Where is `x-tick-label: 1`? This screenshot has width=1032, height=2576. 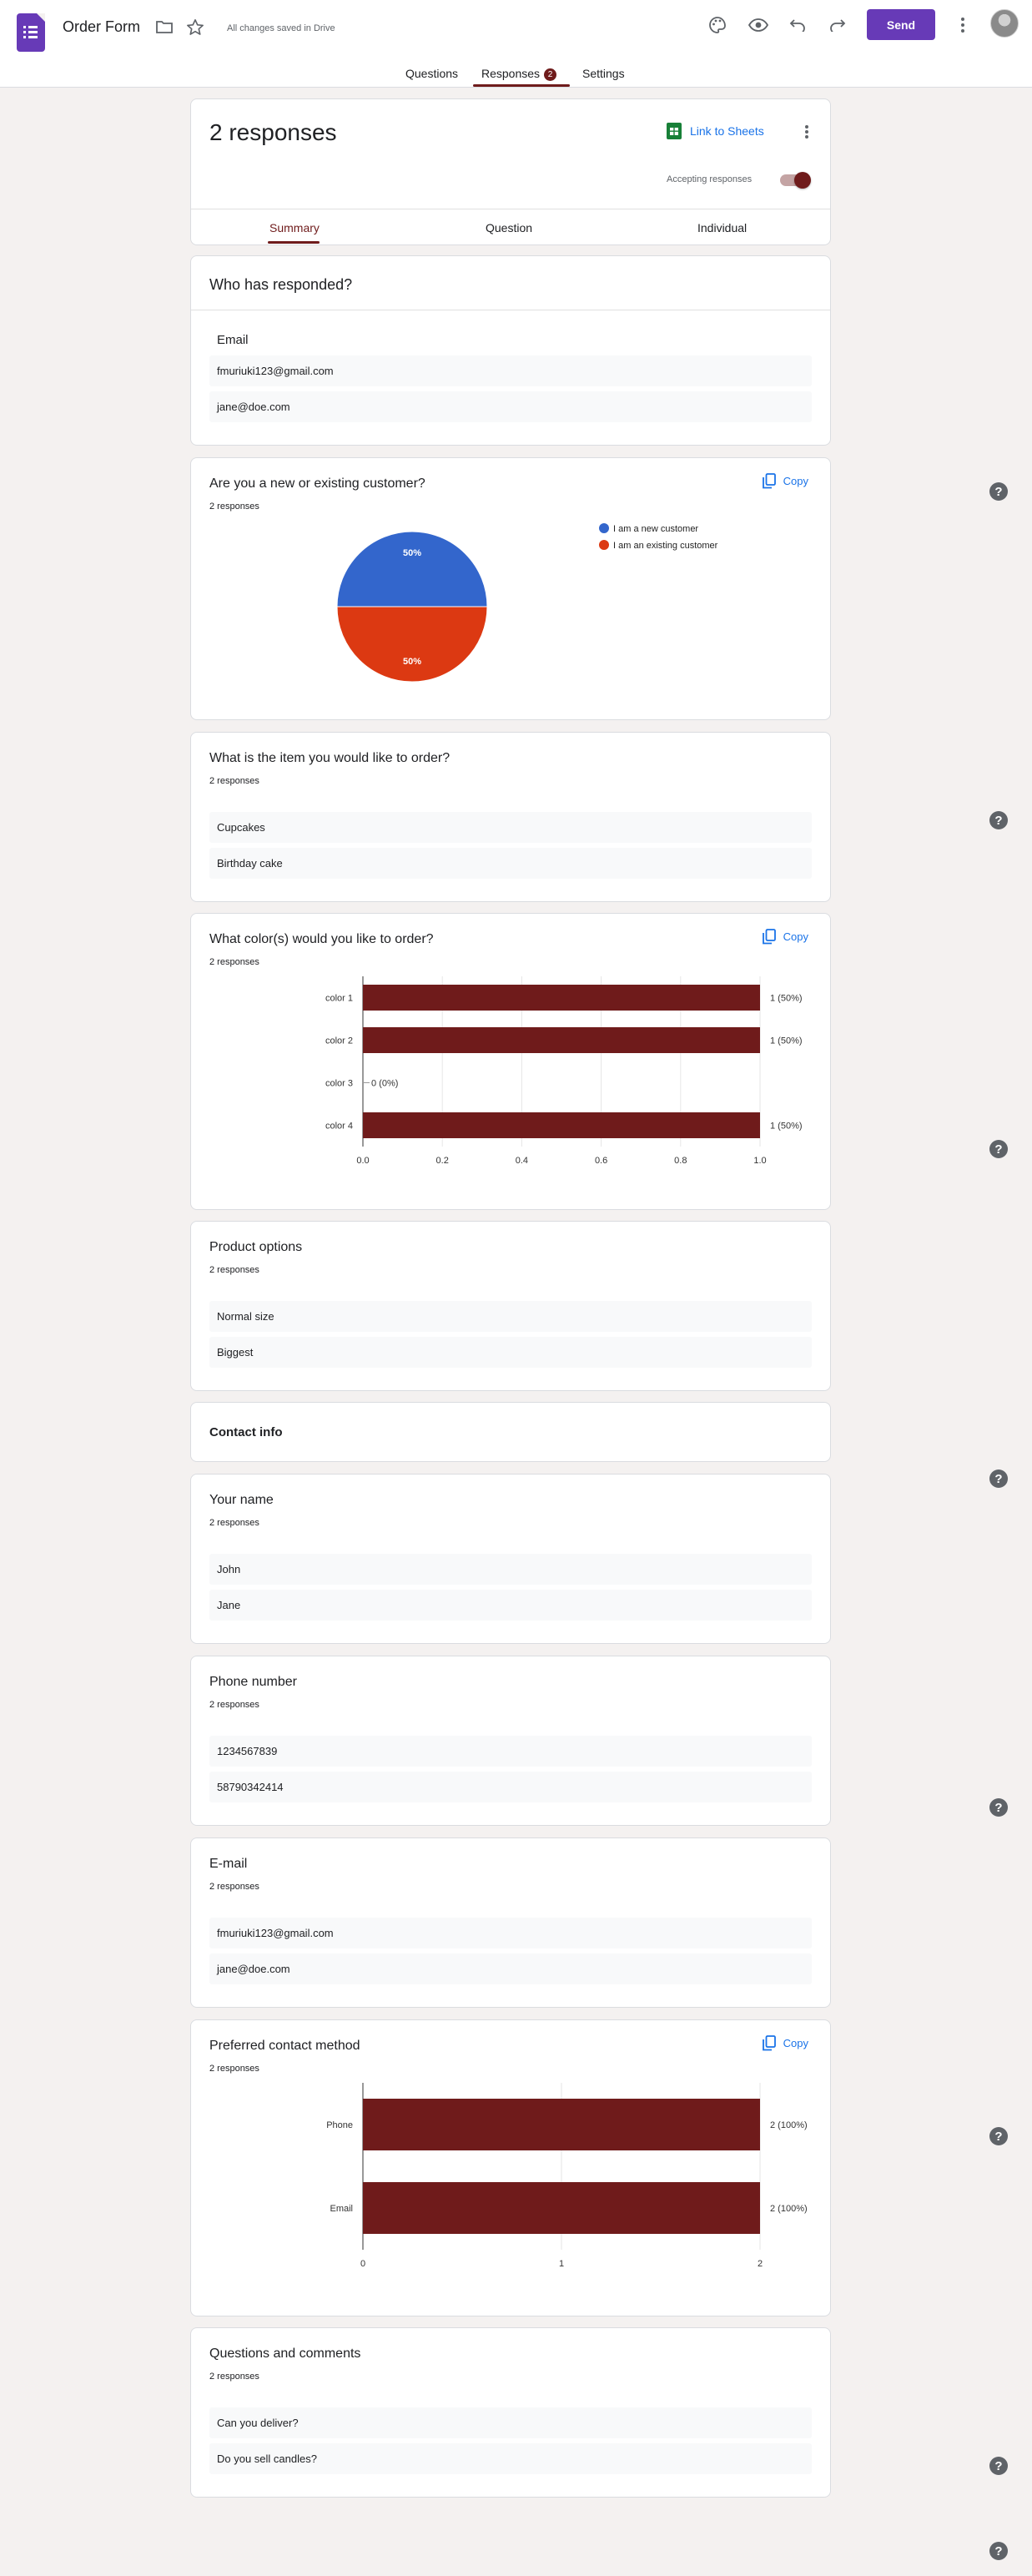
x-tick-label: 1 is located at coordinates (561, 2264).